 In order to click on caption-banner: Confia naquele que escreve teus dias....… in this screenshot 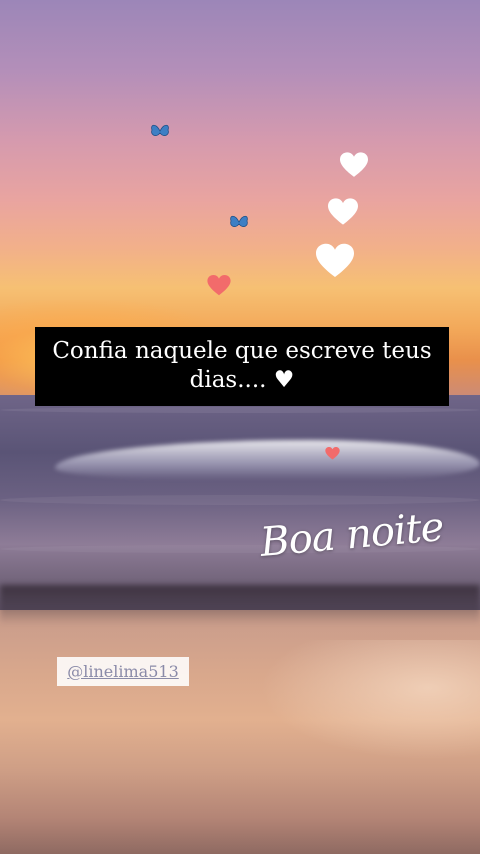, I will do `click(242, 366)`.